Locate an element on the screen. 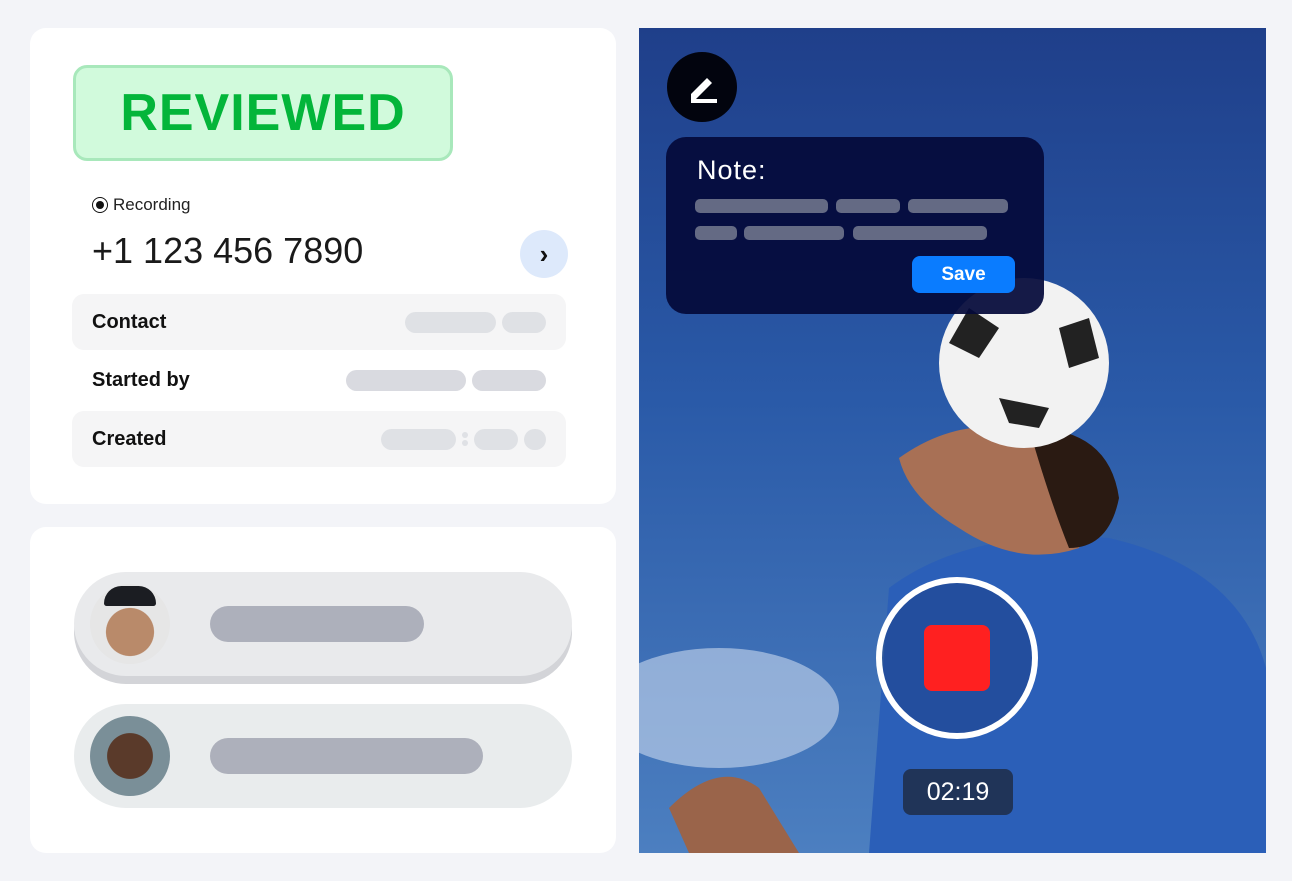 This screenshot has height=881, width=1292. note-panel: Note: Save is located at coordinates (855, 225).